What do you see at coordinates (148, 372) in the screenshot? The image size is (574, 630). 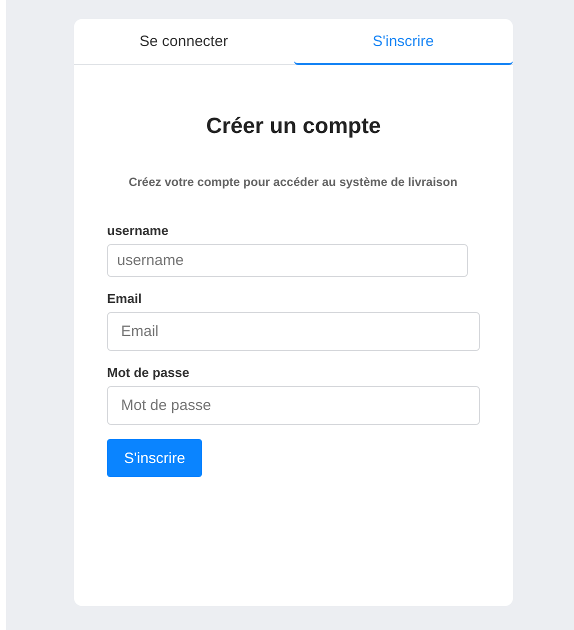 I see `field-label: Mot de passe` at bounding box center [148, 372].